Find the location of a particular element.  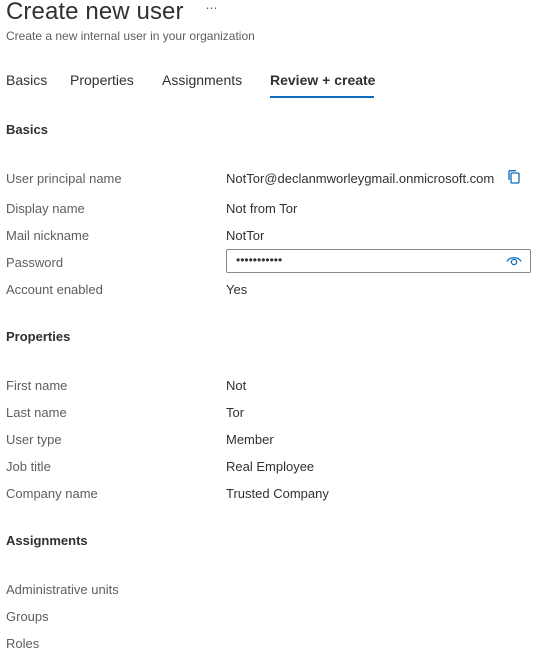

last-name-label: Last name is located at coordinates (36, 412).